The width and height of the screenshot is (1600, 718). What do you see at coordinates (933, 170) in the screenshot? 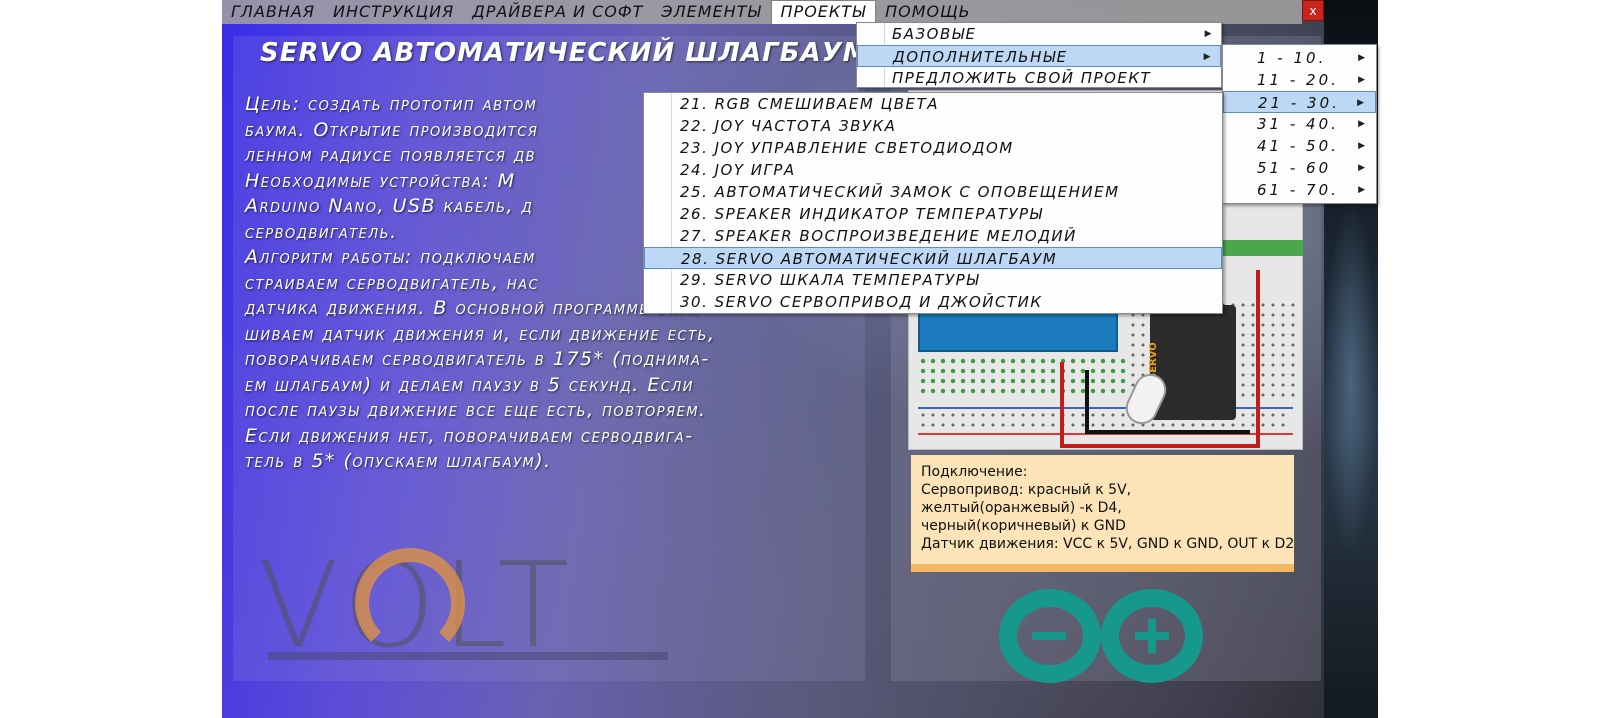
I see `menu-item-project: 24. JOY ИГРА` at bounding box center [933, 170].